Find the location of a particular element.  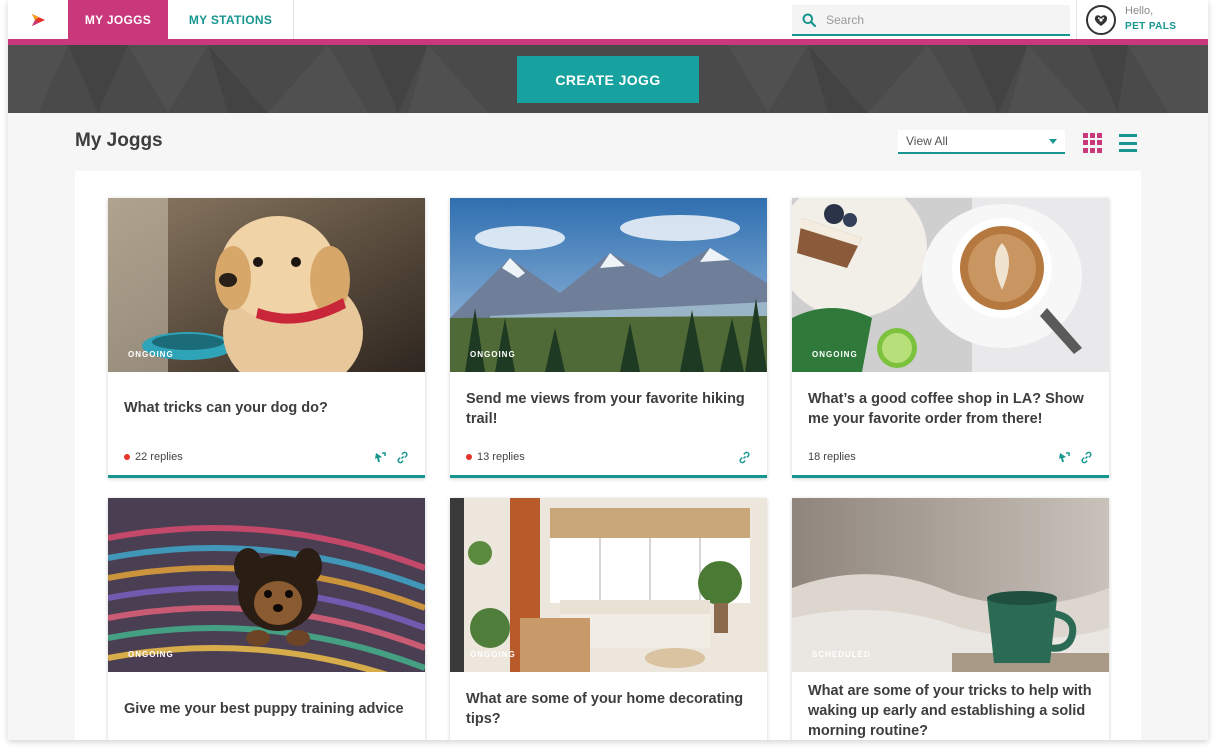

grid-view-icon is located at coordinates (1093, 143).